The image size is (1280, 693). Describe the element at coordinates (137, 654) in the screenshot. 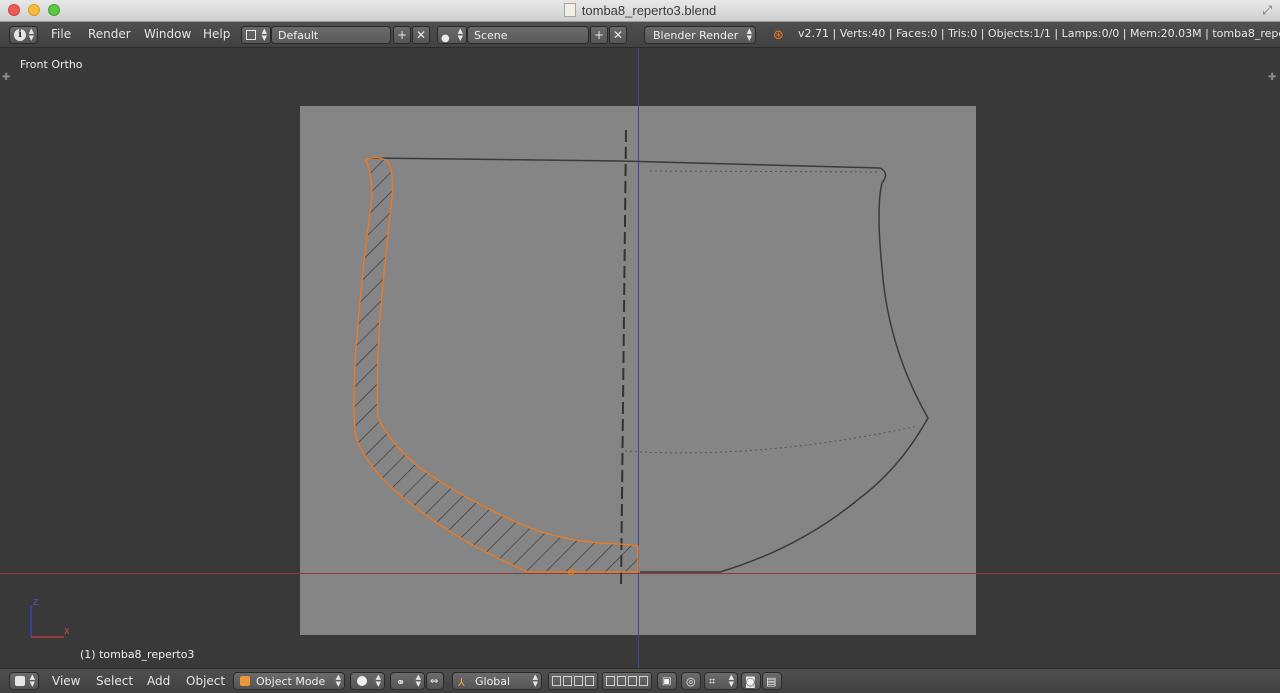

I see `active-object-label: (1) tomba8_reperto3` at that location.